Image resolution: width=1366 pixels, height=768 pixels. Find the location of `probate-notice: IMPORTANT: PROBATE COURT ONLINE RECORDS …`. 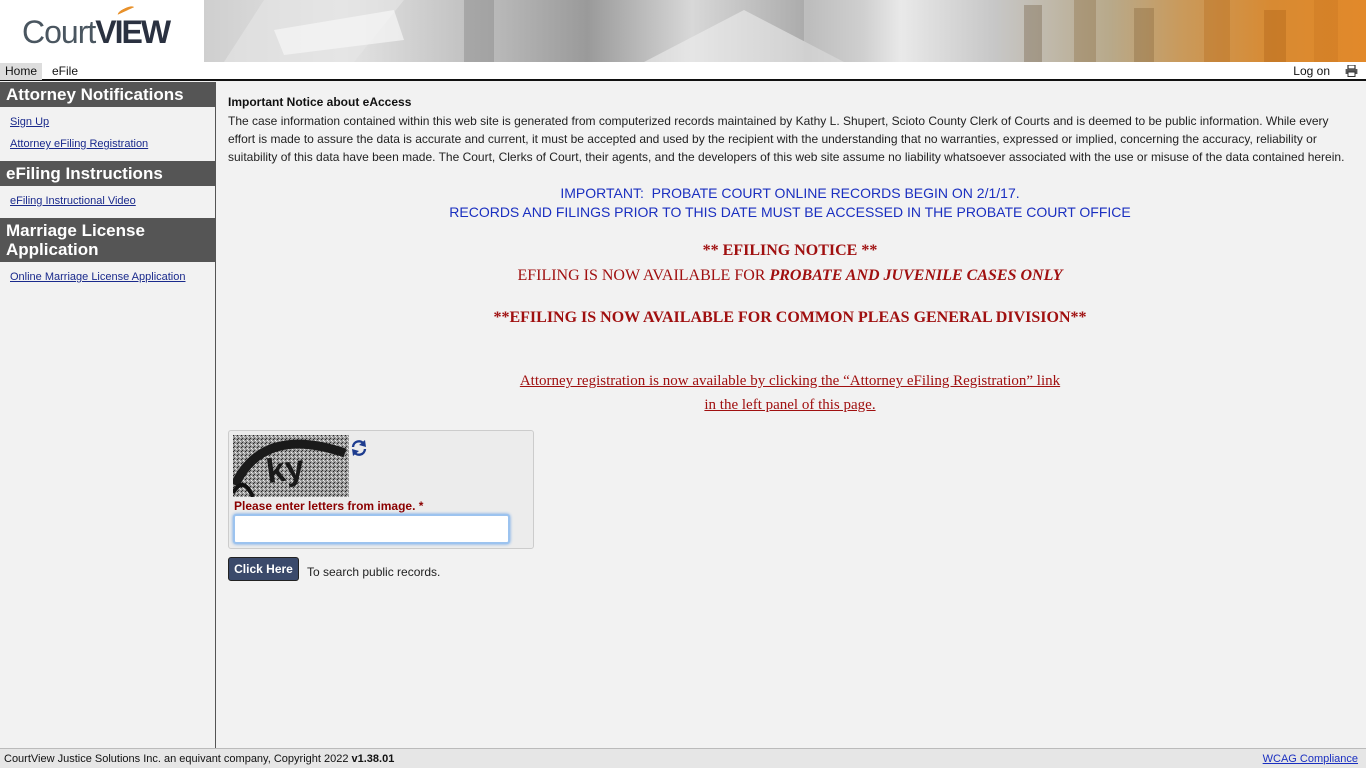

probate-notice: IMPORTANT: PROBATE COURT ONLINE RECORDS … is located at coordinates (790, 203).